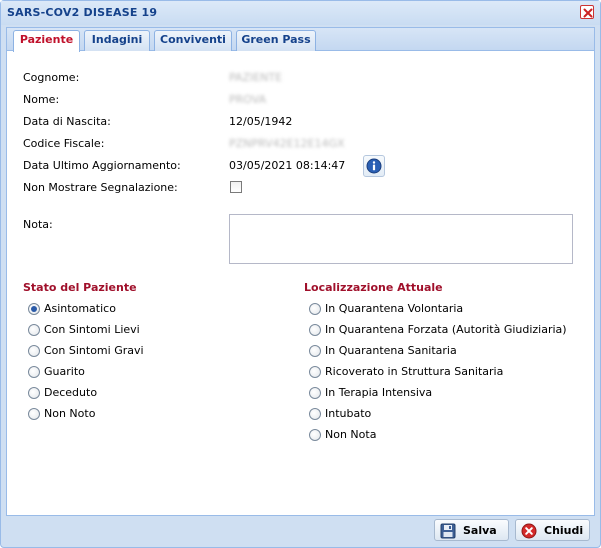 Image resolution: width=601 pixels, height=548 pixels. What do you see at coordinates (38, 224) in the screenshot?
I see `nota-label: Nota:` at bounding box center [38, 224].